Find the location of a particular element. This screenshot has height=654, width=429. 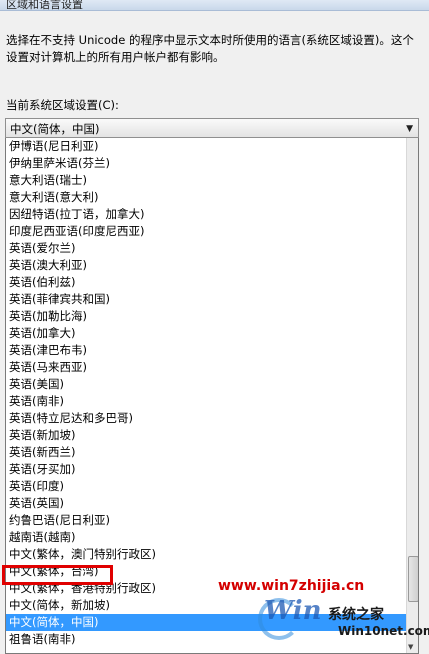

list-item: 英语(新加坡) is located at coordinates (206, 435).